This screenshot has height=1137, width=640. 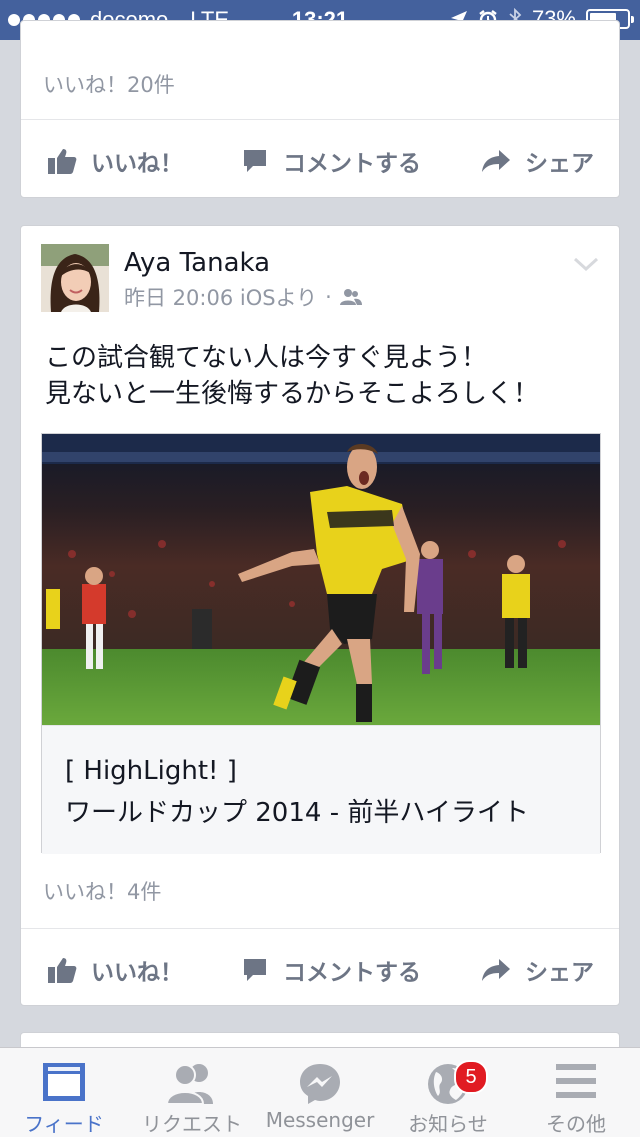 What do you see at coordinates (325, 376) in the screenshot?
I see `story-message: この試合観てない人は今すぐ見よう！ 見ないと一生後悔するからそこよろしく！` at bounding box center [325, 376].